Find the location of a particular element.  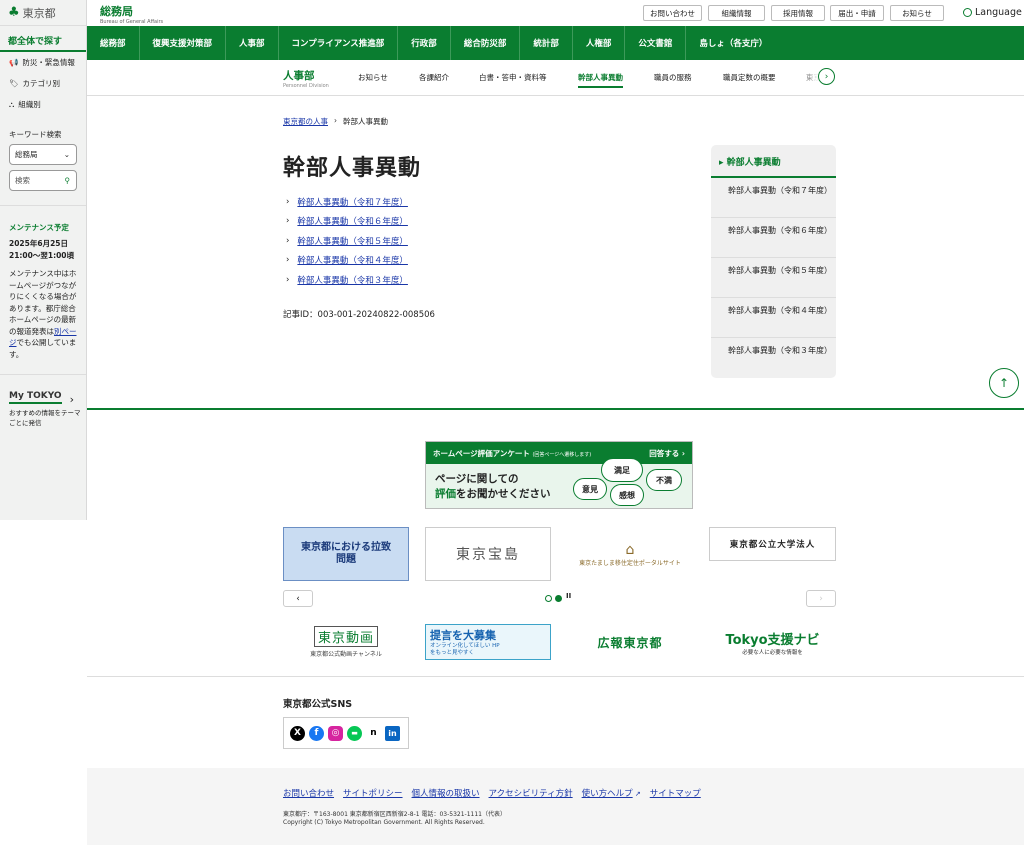

language-button: Language is located at coordinates (992, 12).